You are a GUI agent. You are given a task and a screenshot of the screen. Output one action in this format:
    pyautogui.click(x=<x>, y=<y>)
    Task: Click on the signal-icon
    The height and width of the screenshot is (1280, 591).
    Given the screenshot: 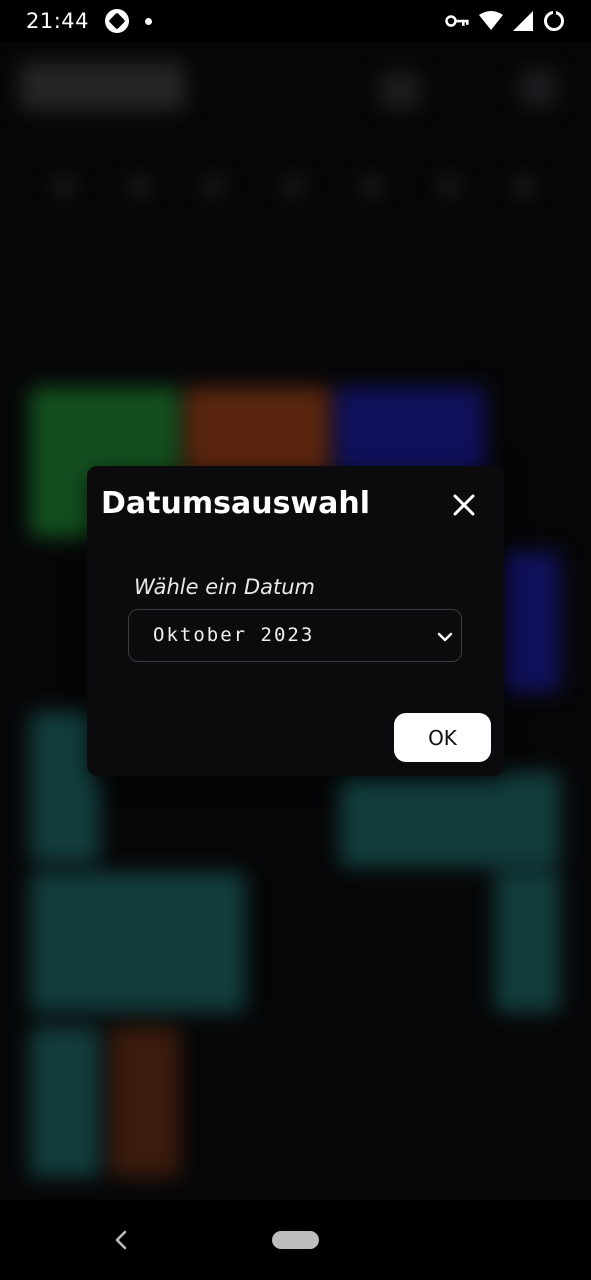 What is the action you would take?
    pyautogui.click(x=523, y=21)
    